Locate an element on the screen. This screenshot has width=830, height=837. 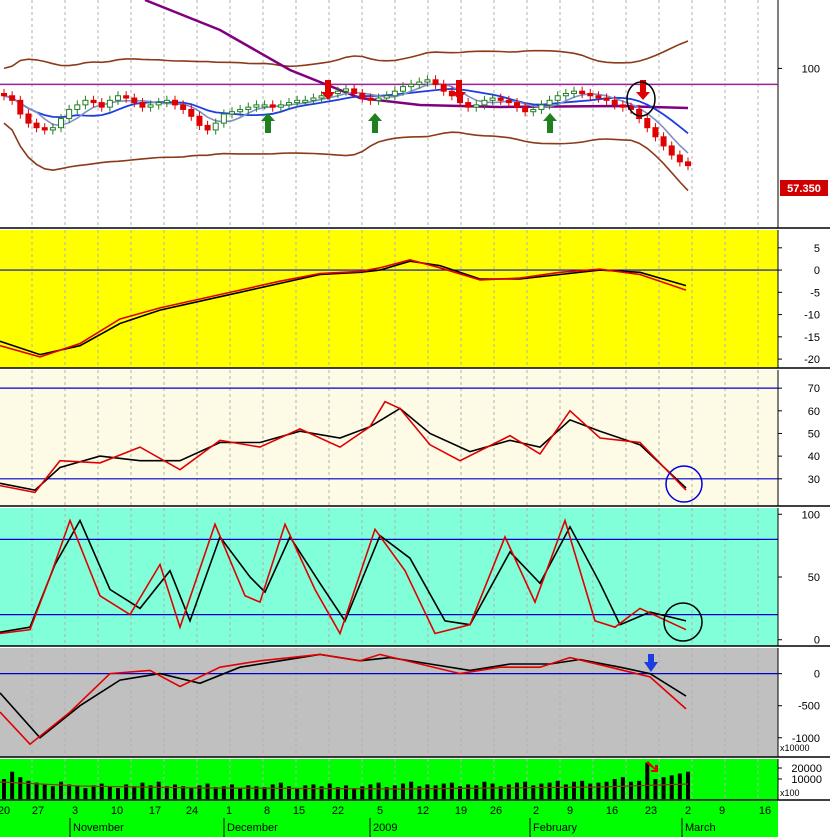
date-tick-label: 3 is located at coordinates (75, 811).